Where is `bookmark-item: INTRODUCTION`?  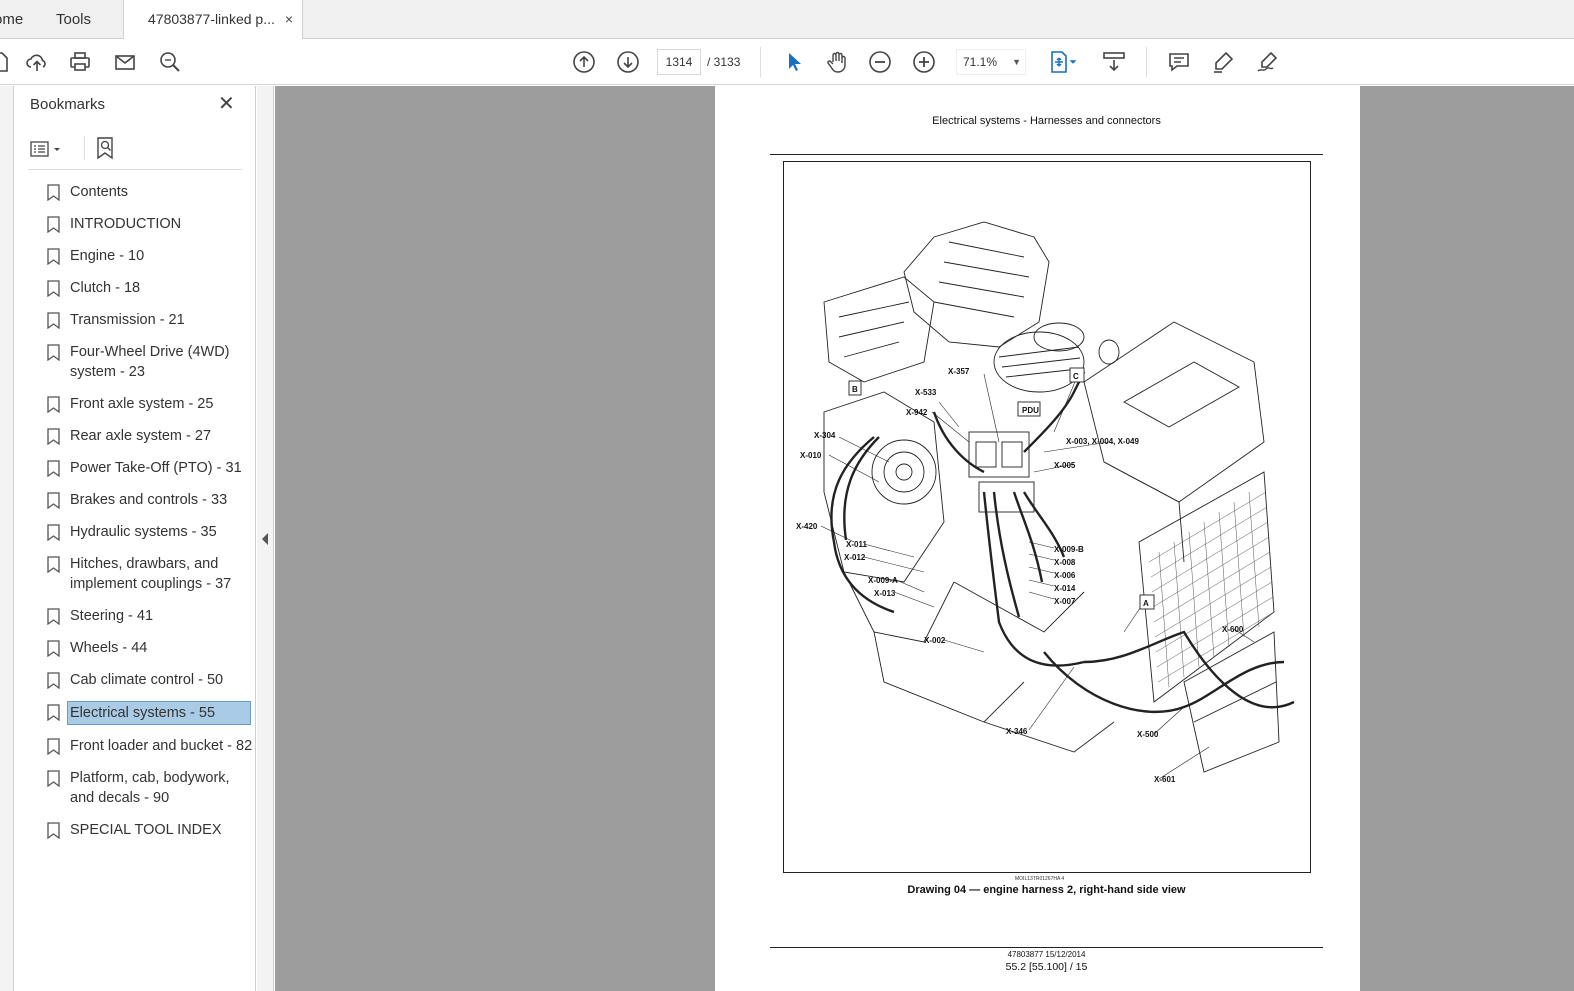 bookmark-item: INTRODUCTION is located at coordinates (149, 224).